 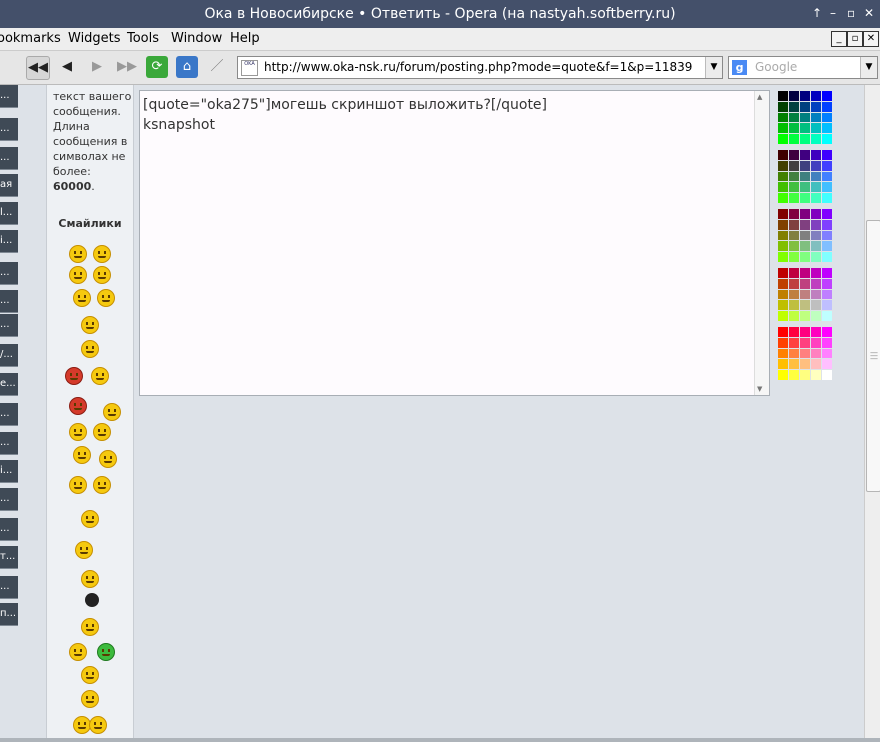 What do you see at coordinates (102, 254) in the screenshot?
I see `sad-smiley-icon` at bounding box center [102, 254].